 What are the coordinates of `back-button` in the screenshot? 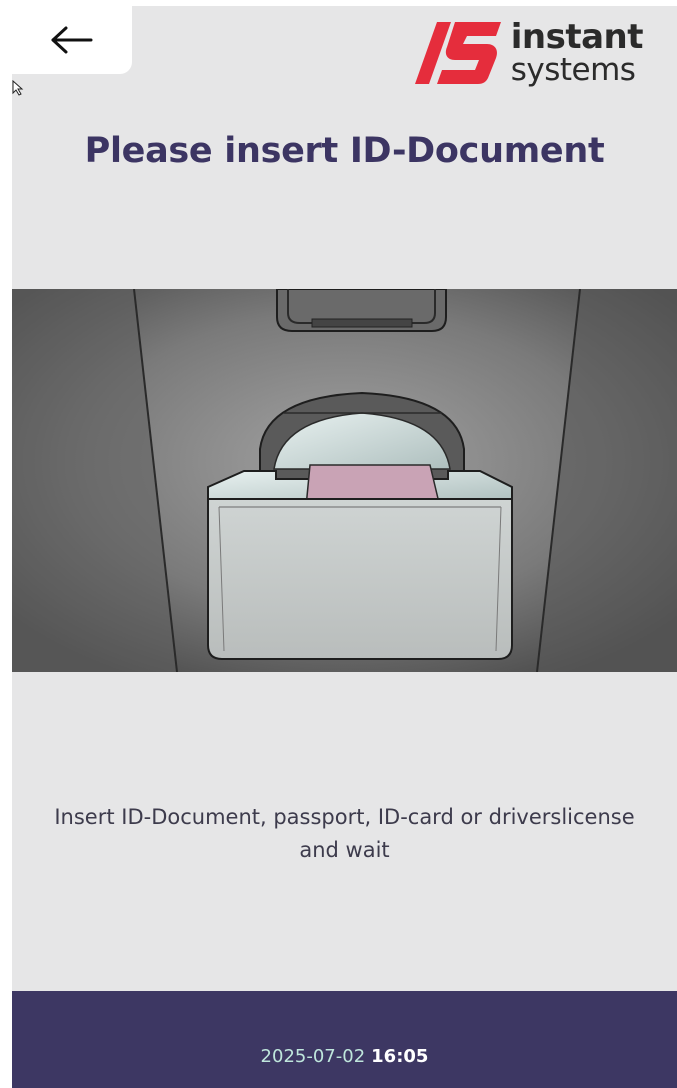 It's located at (72, 40).